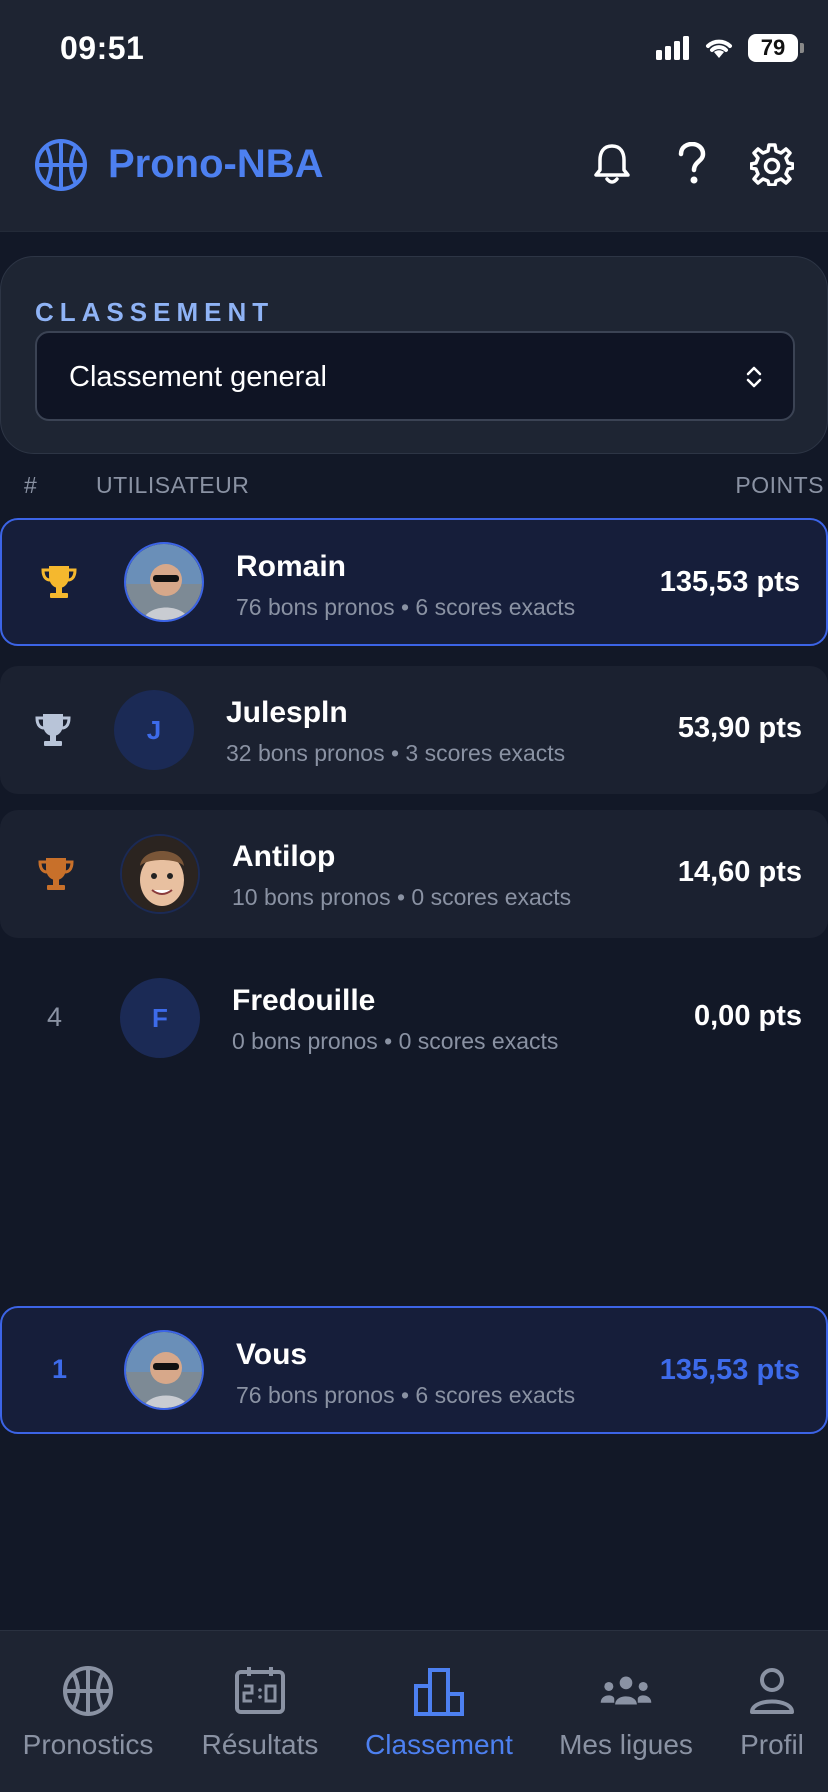 Image resolution: width=828 pixels, height=1792 pixels. What do you see at coordinates (287, 712) in the screenshot?
I see `user-name: Julespln` at bounding box center [287, 712].